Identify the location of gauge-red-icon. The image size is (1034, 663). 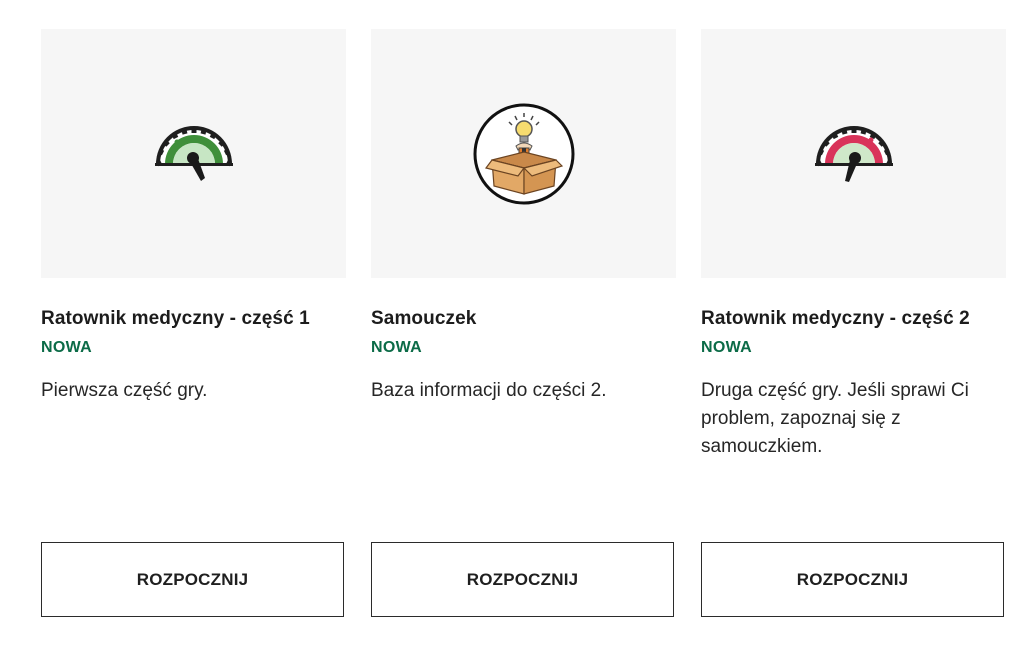
(853, 153).